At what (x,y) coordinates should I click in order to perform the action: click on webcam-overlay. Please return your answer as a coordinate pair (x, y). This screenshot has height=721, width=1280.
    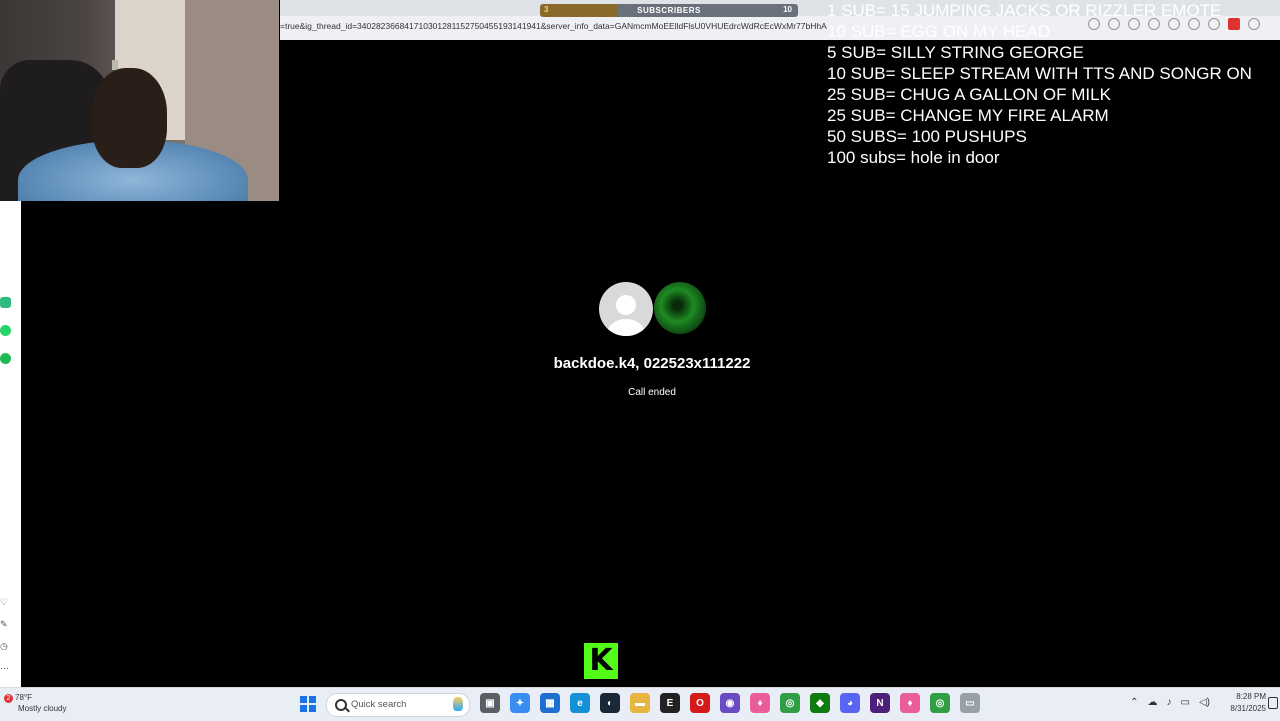
    Looking at the image, I should click on (139, 100).